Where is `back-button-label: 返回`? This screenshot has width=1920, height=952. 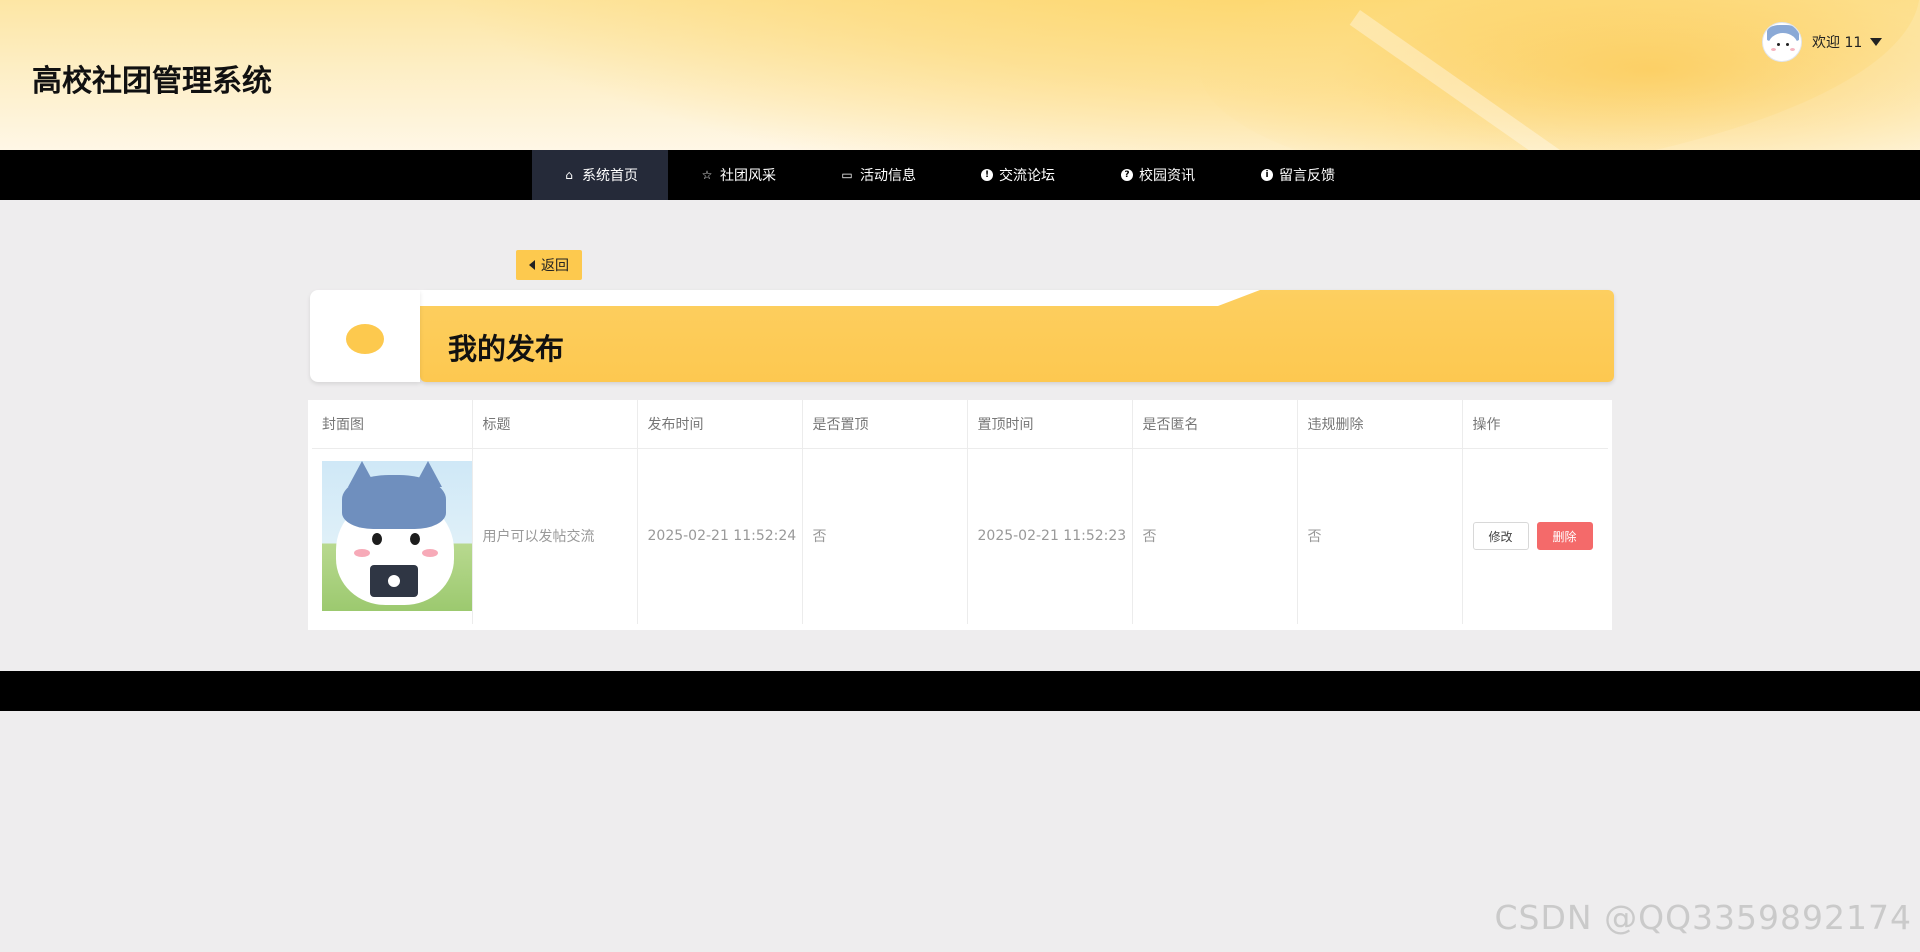 back-button-label: 返回 is located at coordinates (555, 266).